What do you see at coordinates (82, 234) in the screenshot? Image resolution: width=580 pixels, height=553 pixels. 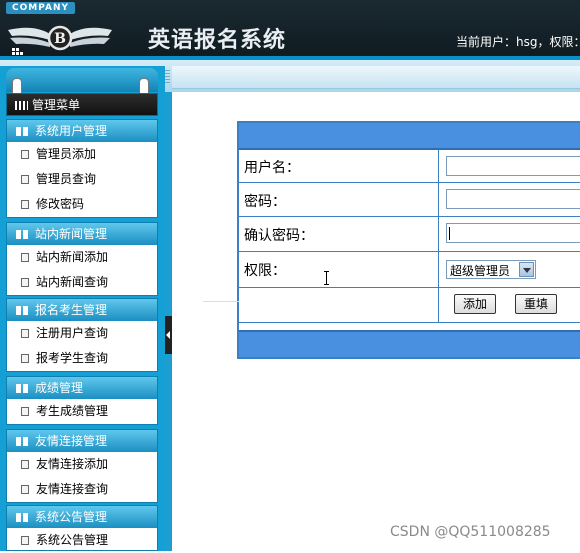 I see `group-title: 站内新闻管理` at bounding box center [82, 234].